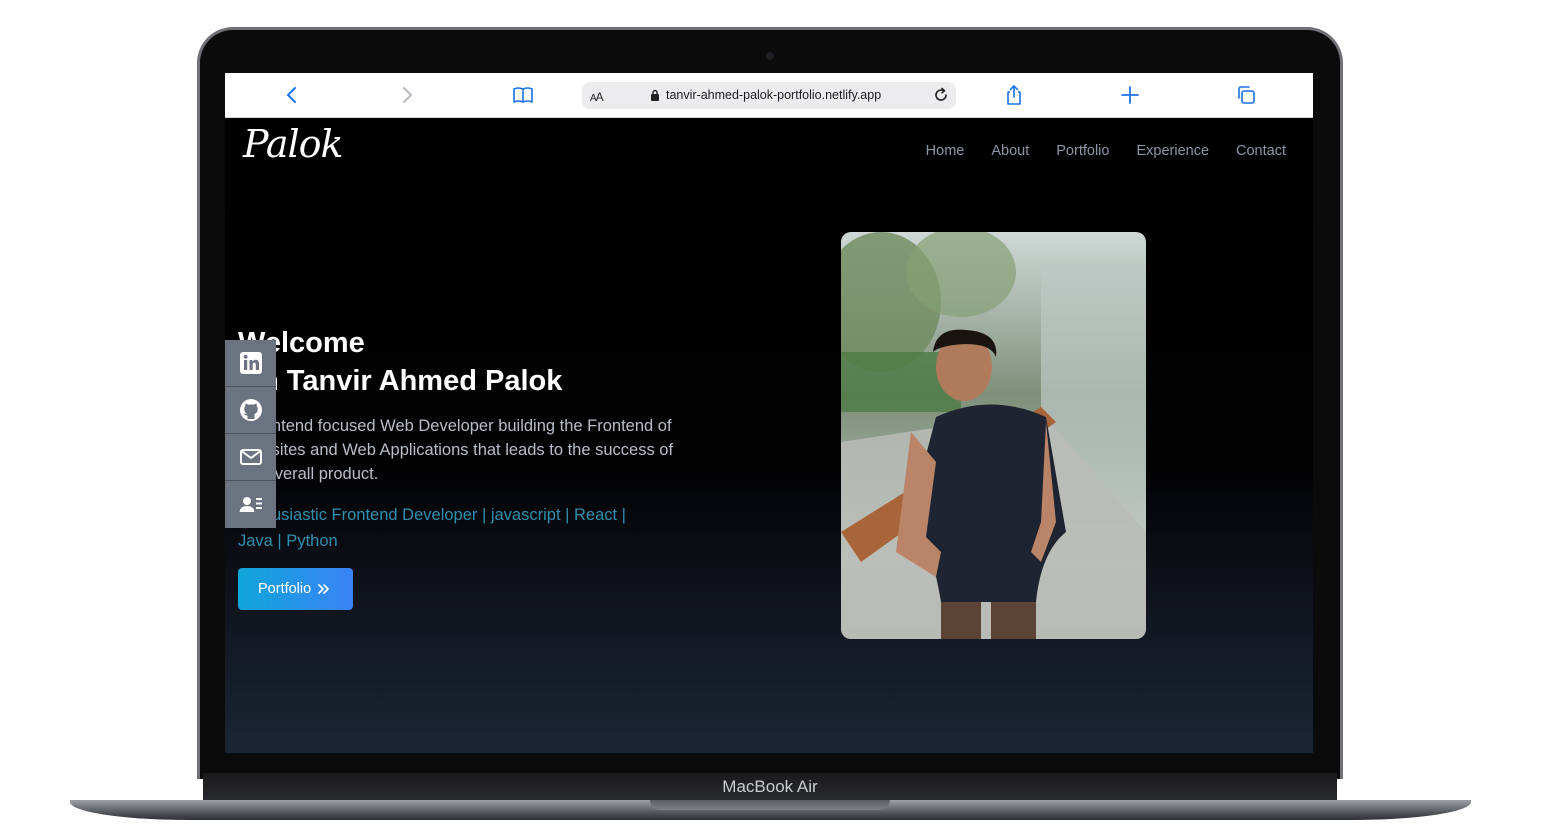 This screenshot has height=840, width=1549. Describe the element at coordinates (407, 95) in the screenshot. I see `forward-icon` at that location.